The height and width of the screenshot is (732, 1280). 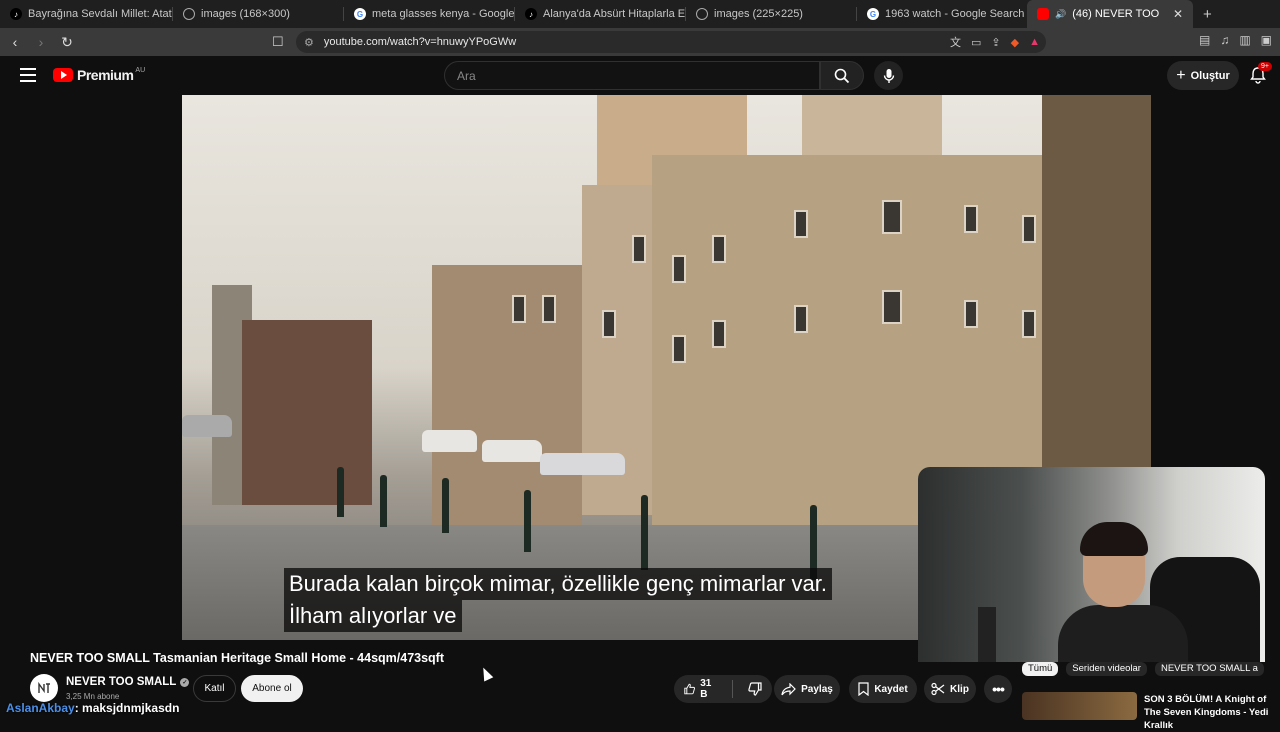 What do you see at coordinates (28, 75) in the screenshot?
I see `menu-icon` at bounding box center [28, 75].